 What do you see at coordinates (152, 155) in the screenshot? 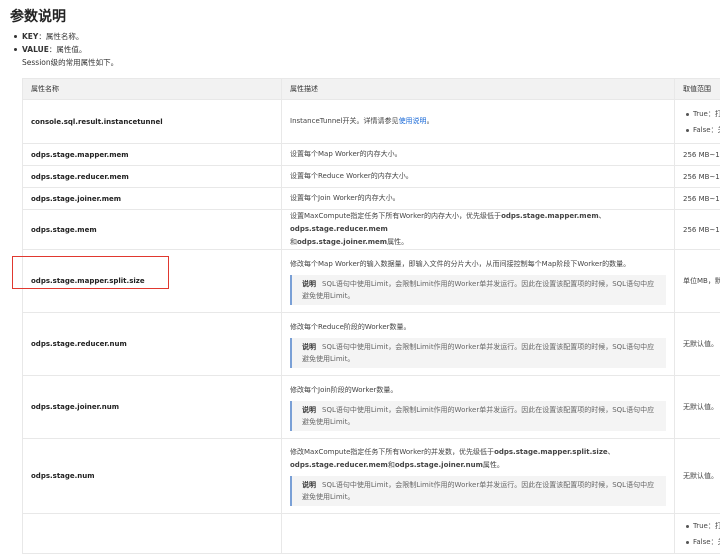
I see `row-name: odps.stage.mapper.mem` at bounding box center [152, 155].